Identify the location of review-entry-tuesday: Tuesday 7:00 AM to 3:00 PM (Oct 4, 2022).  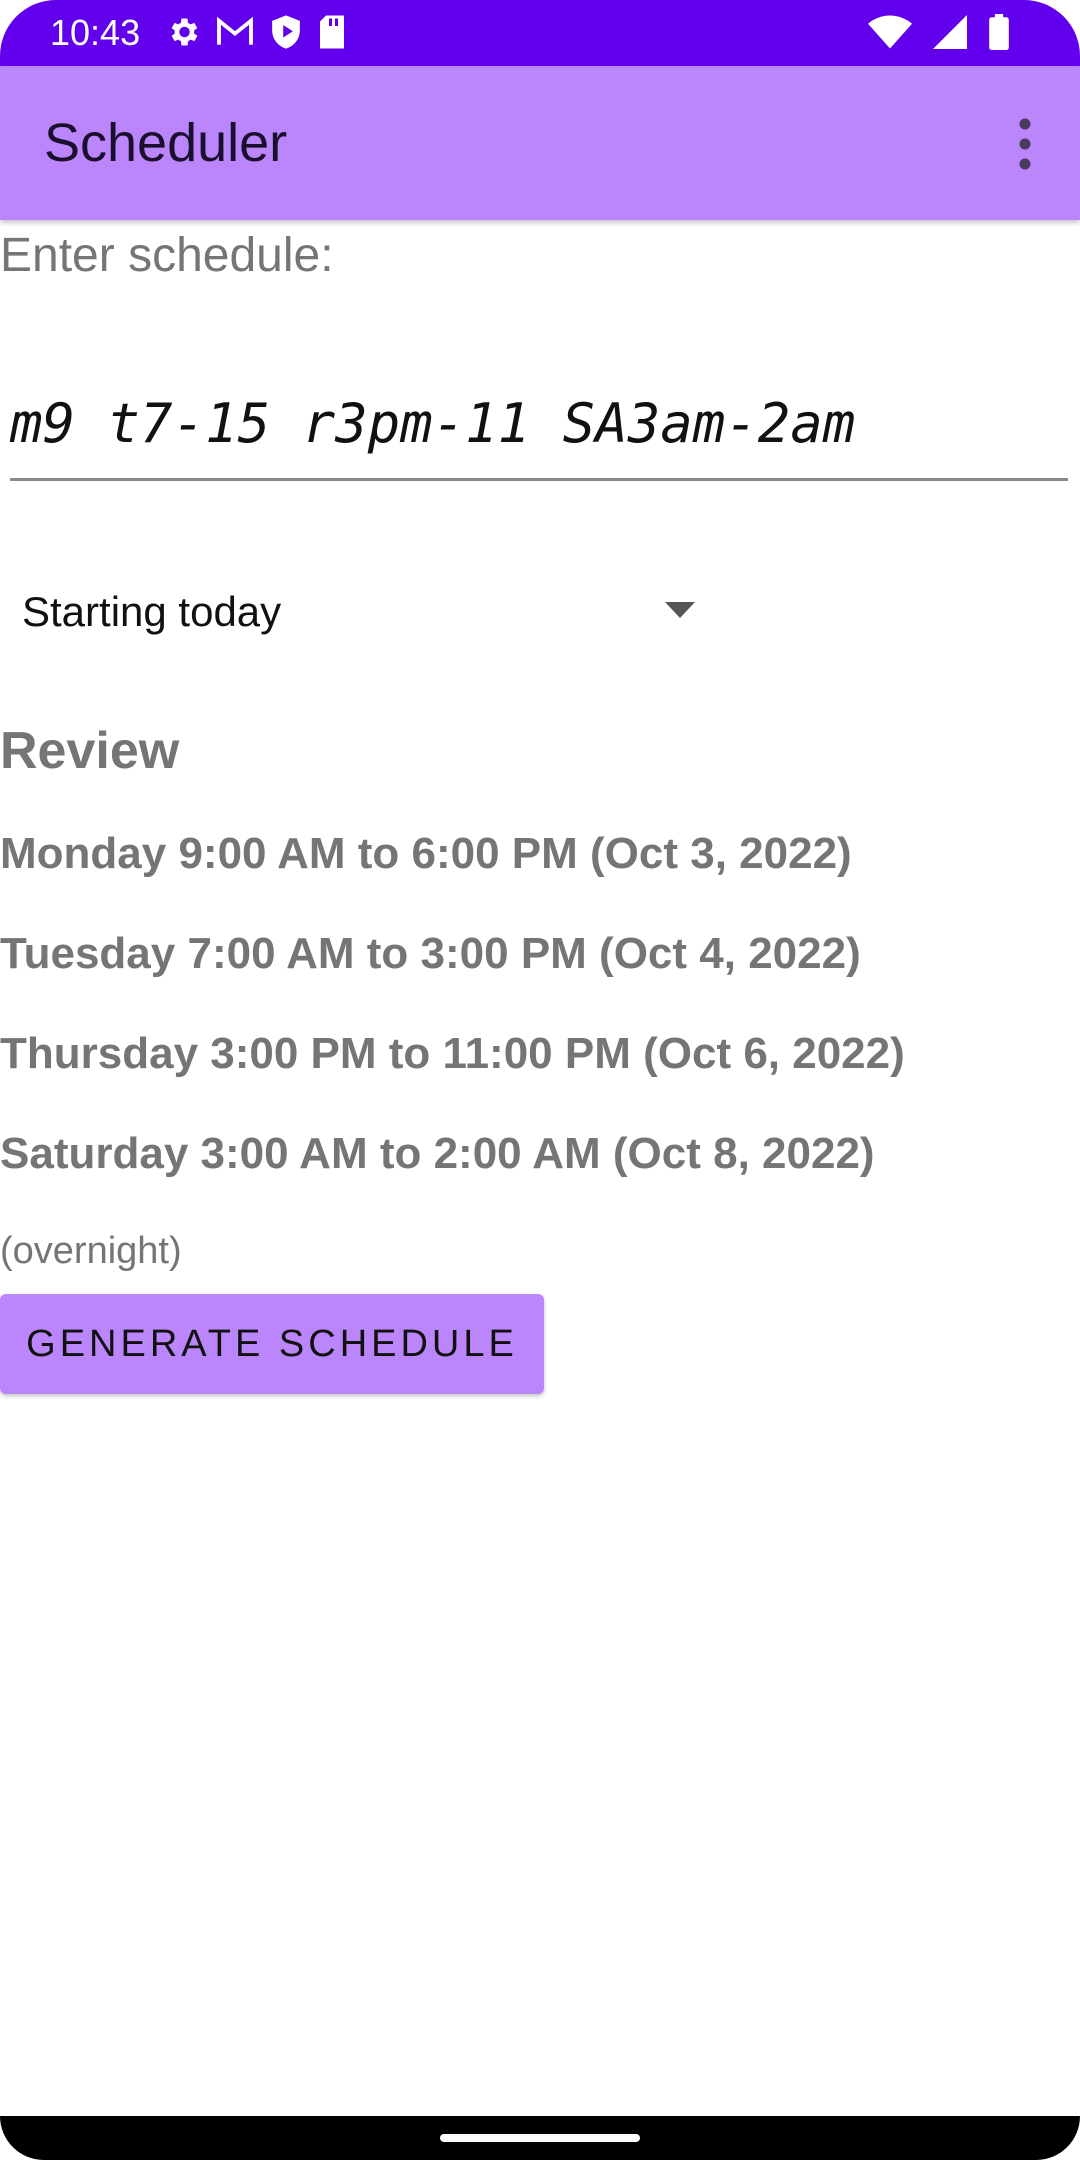
(430, 953).